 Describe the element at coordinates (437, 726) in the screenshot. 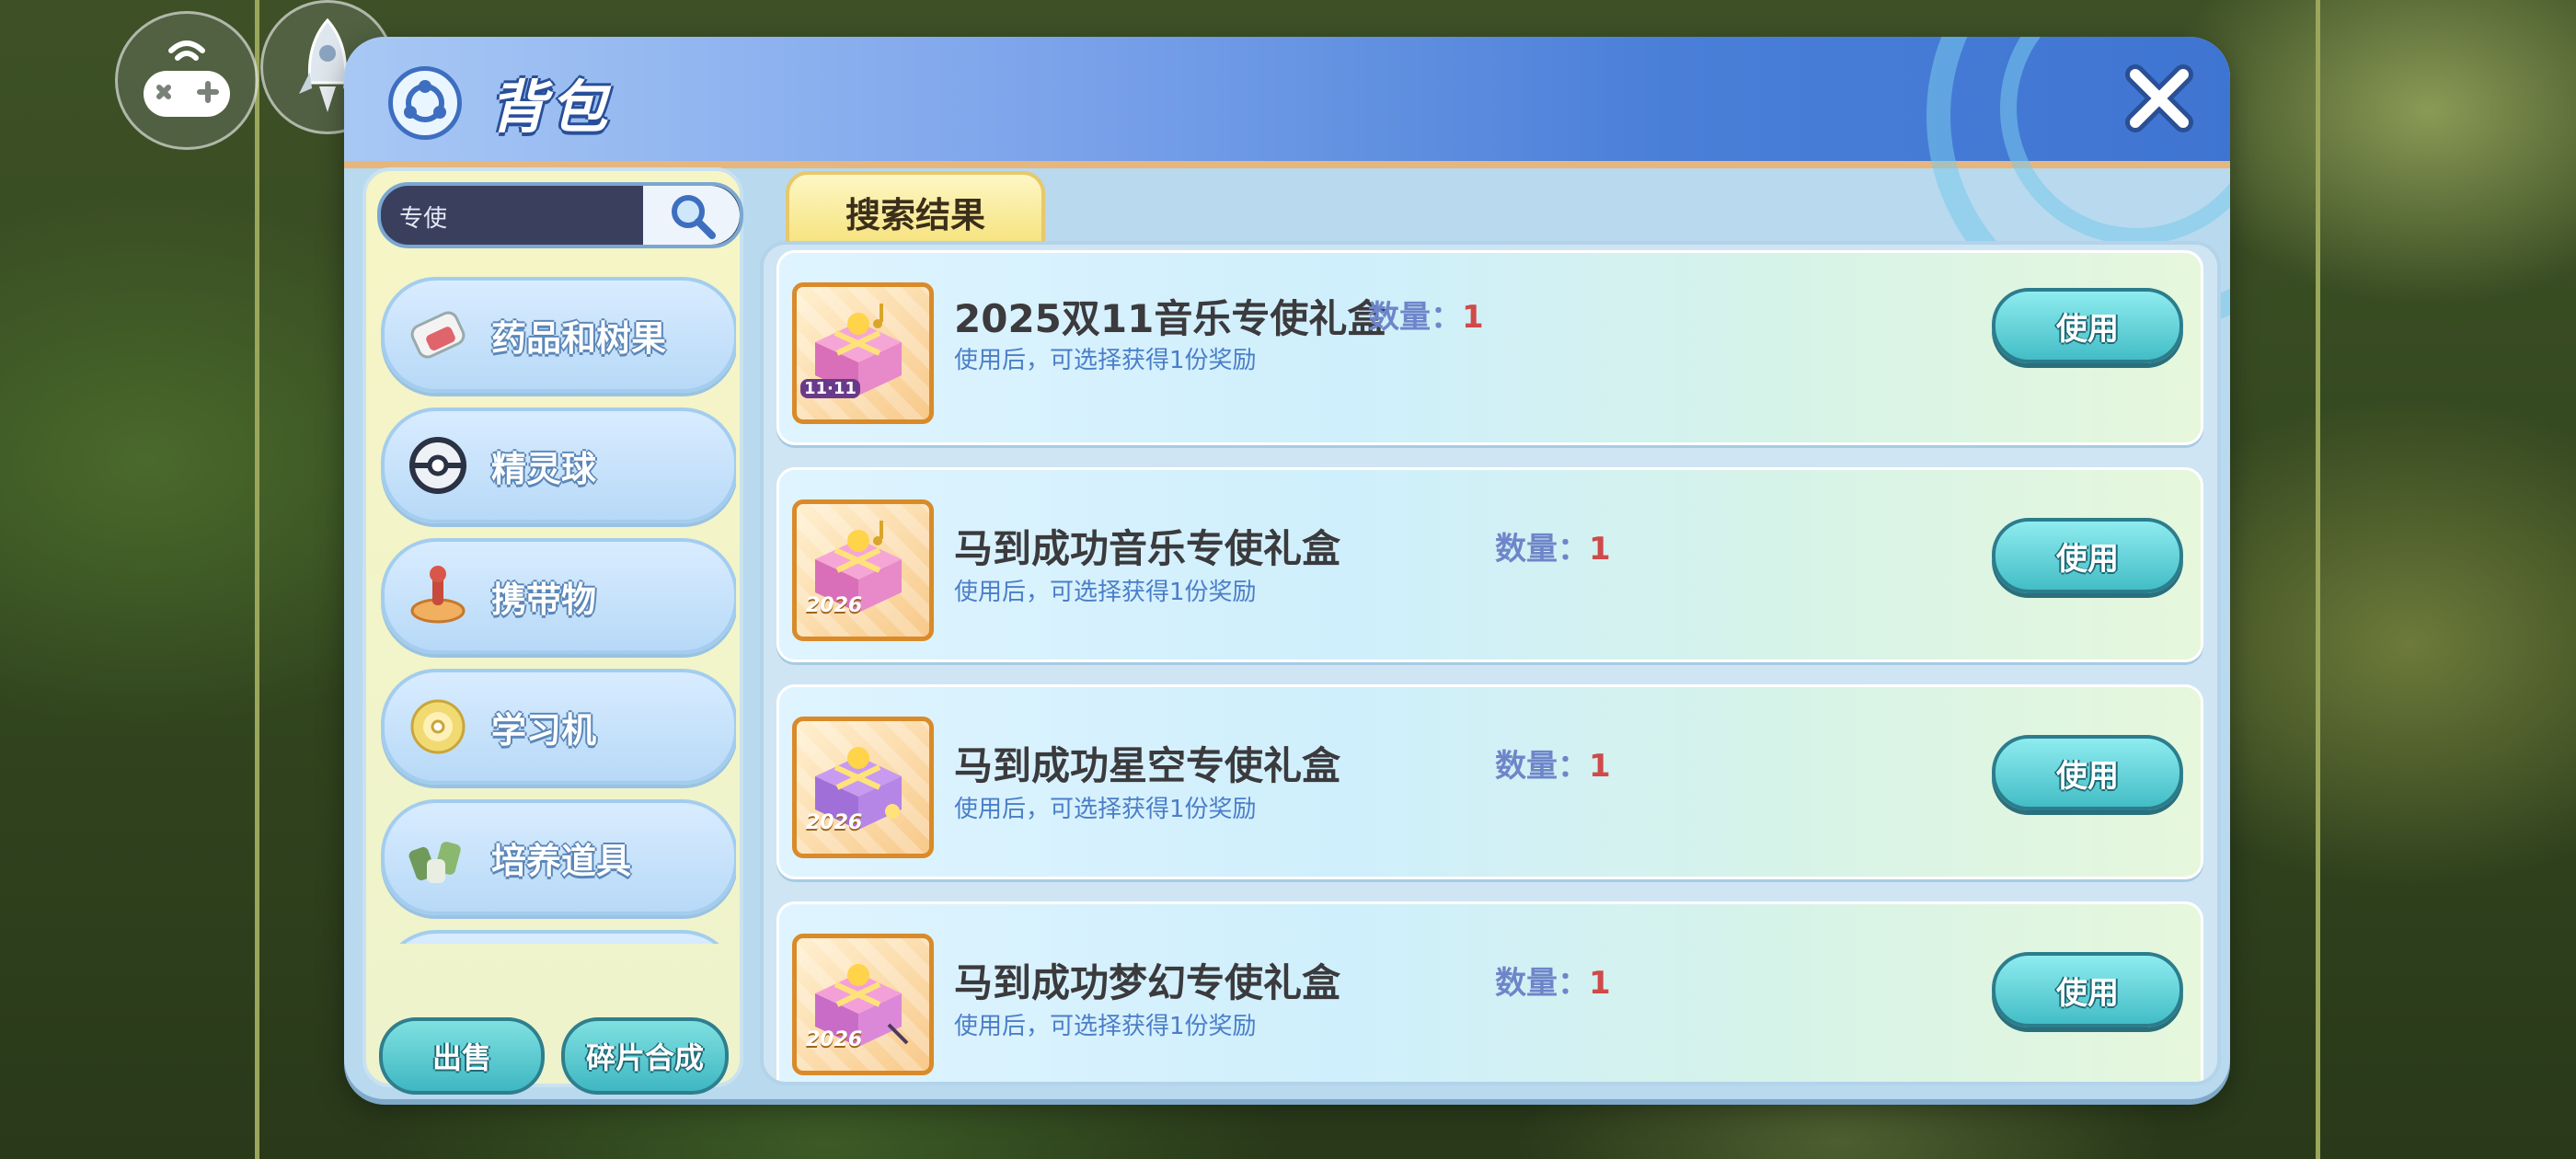

I see `disc-icon` at that location.